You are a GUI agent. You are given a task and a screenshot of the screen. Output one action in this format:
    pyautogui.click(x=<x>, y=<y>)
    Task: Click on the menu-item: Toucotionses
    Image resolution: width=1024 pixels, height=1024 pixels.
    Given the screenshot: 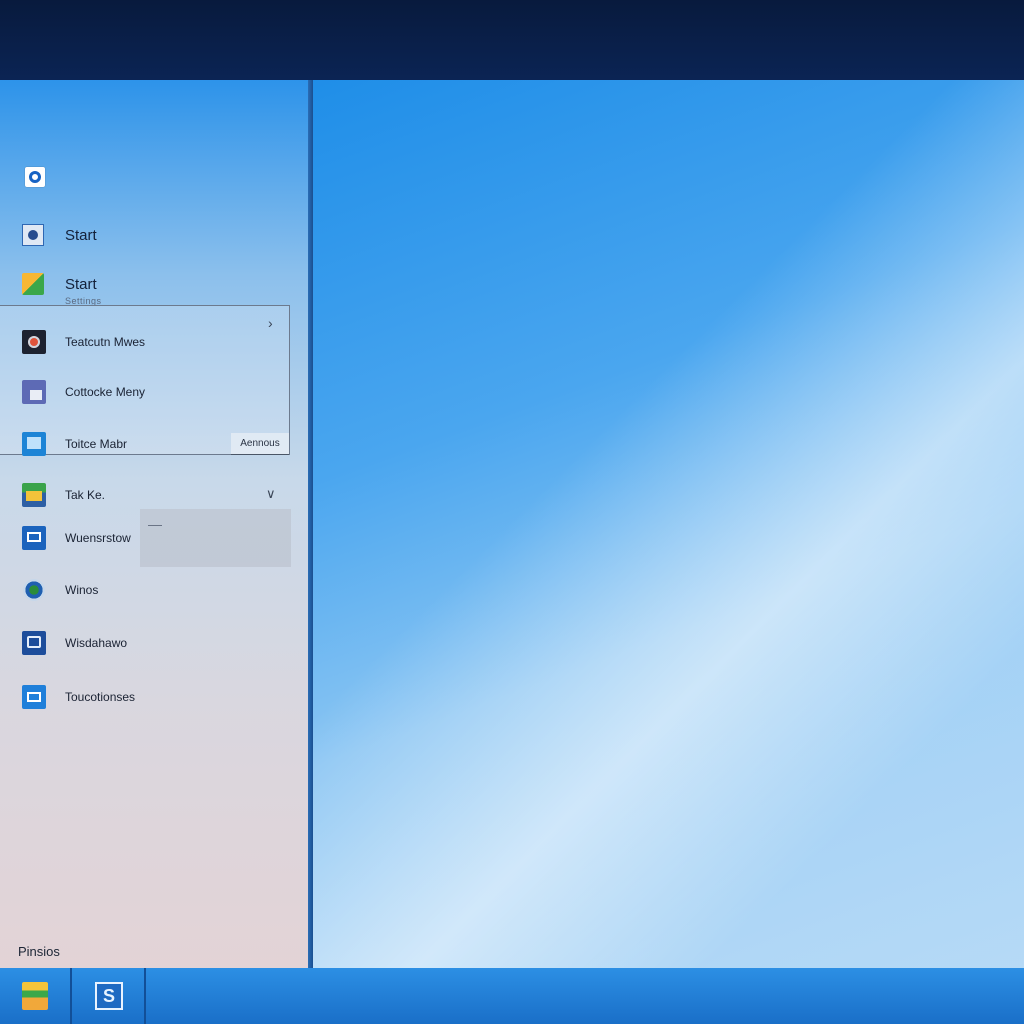 What is the action you would take?
    pyautogui.click(x=78, y=697)
    